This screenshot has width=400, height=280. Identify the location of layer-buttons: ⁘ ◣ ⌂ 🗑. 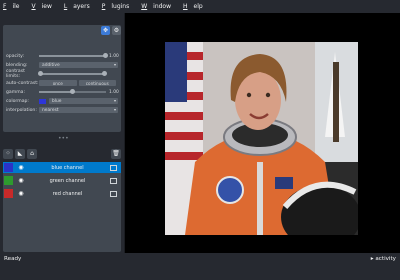
(62, 153).